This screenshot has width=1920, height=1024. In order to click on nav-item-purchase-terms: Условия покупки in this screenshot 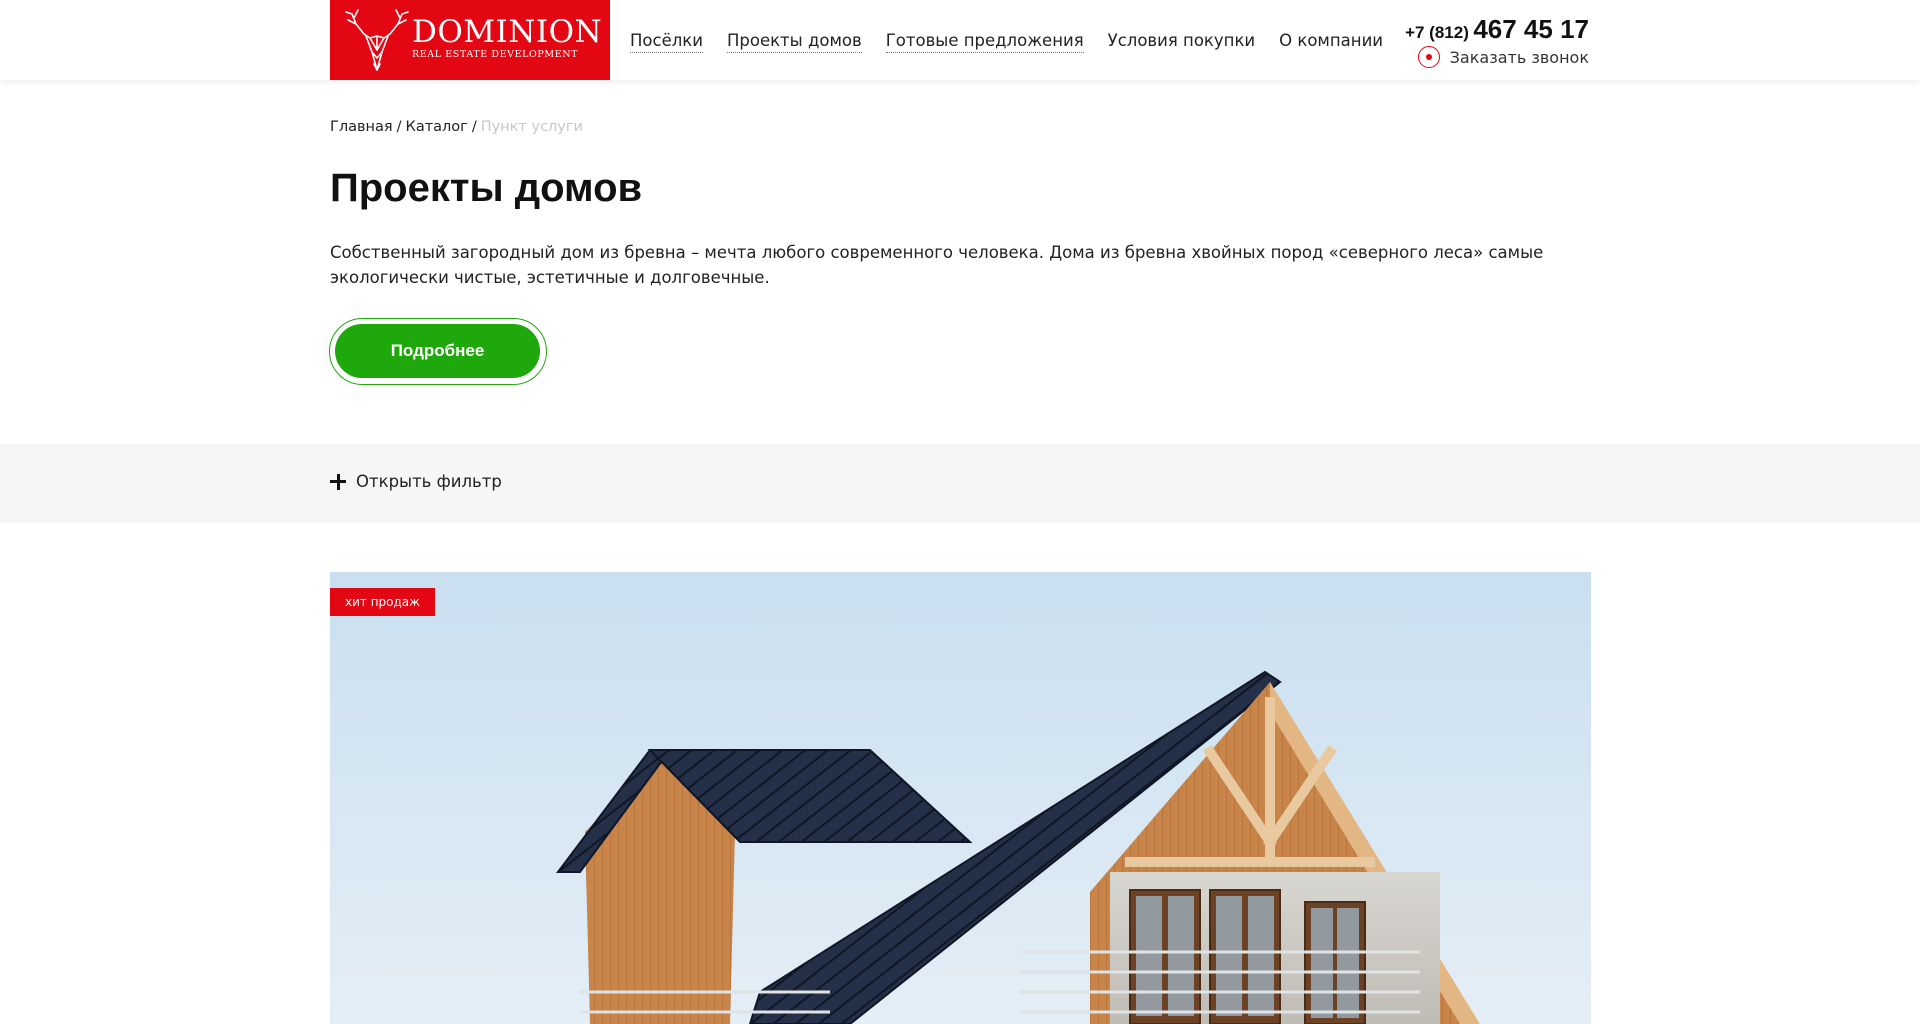, I will do `click(1181, 41)`.